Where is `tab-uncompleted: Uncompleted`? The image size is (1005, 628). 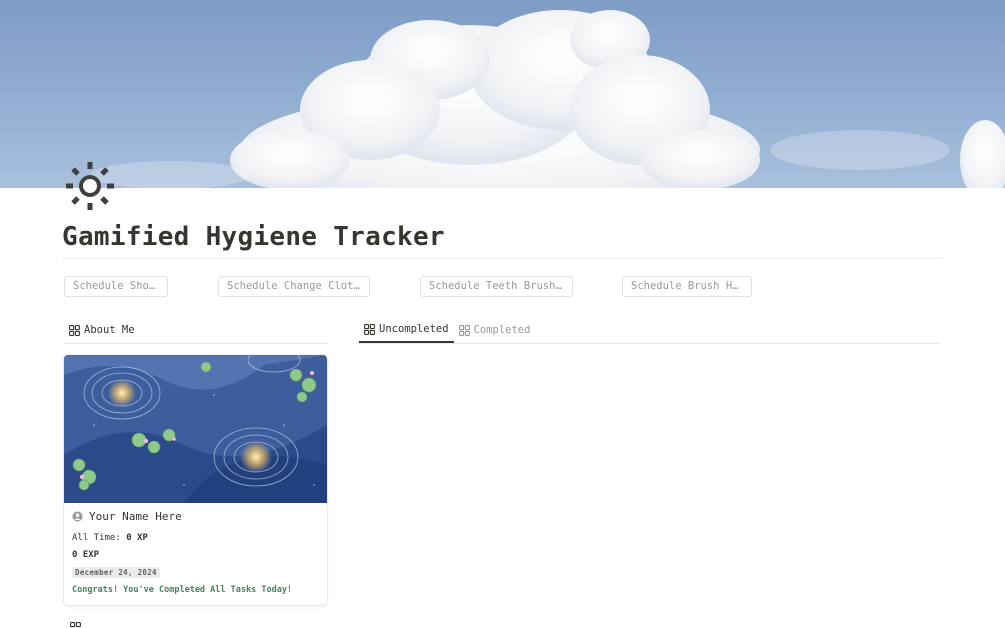
tab-uncompleted: Uncompleted is located at coordinates (406, 330).